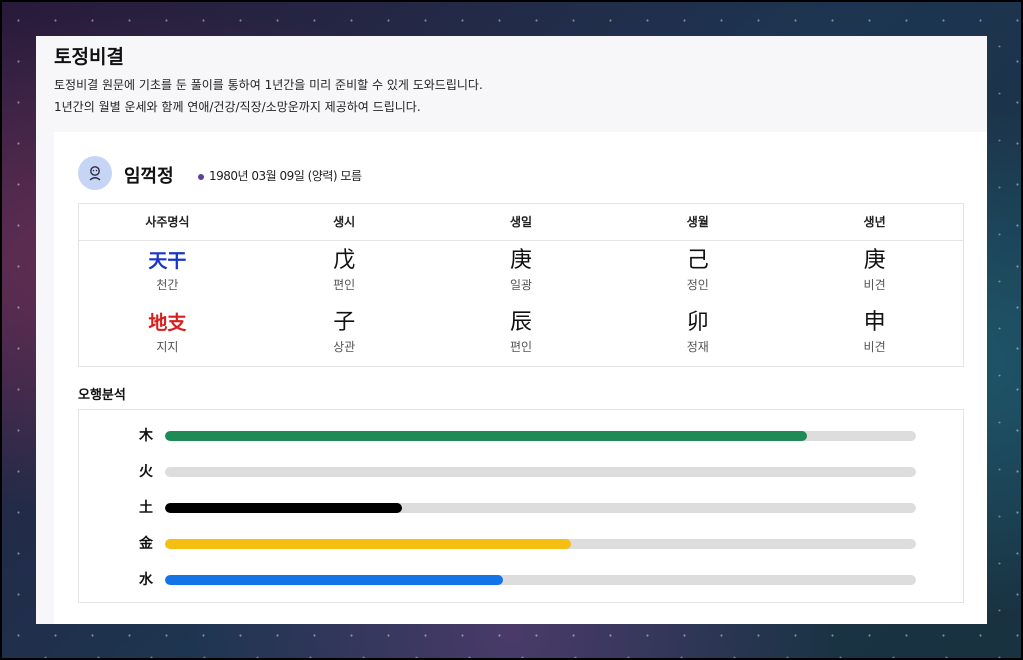 Image resolution: width=1023 pixels, height=660 pixels. I want to click on hanja-char: 戊, so click(344, 260).